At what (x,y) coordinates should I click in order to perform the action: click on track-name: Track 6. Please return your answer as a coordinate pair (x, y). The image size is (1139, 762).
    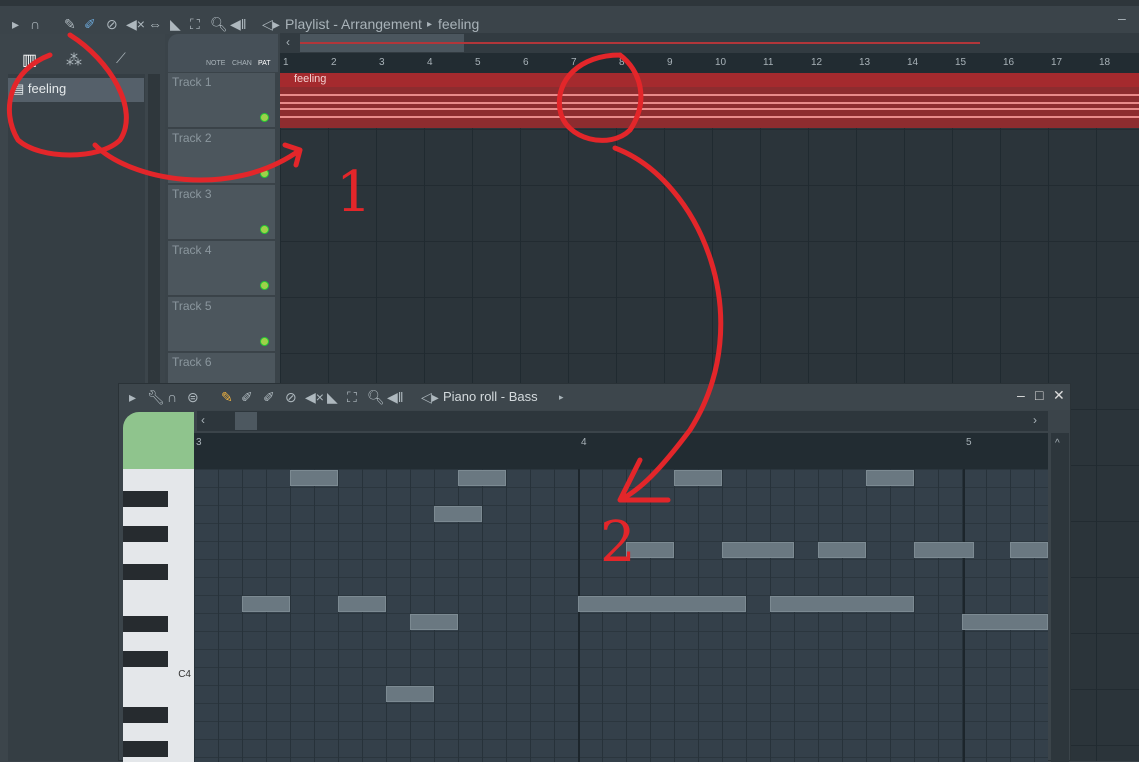
    Looking at the image, I should click on (192, 362).